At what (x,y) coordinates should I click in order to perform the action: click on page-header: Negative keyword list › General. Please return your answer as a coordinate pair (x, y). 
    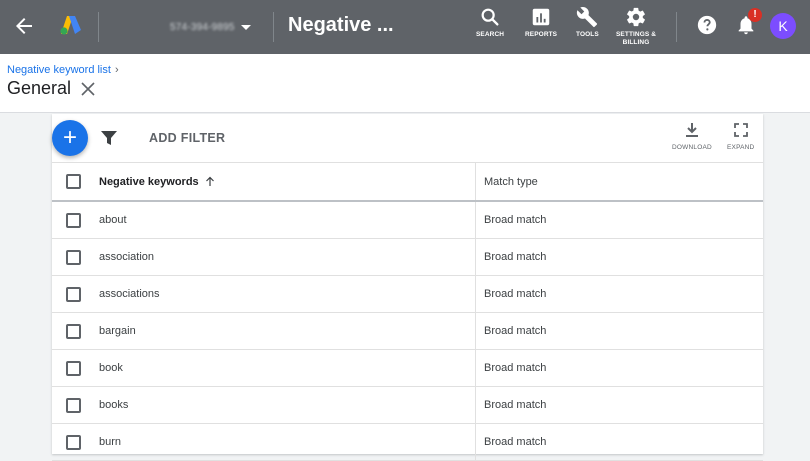
    Looking at the image, I should click on (405, 83).